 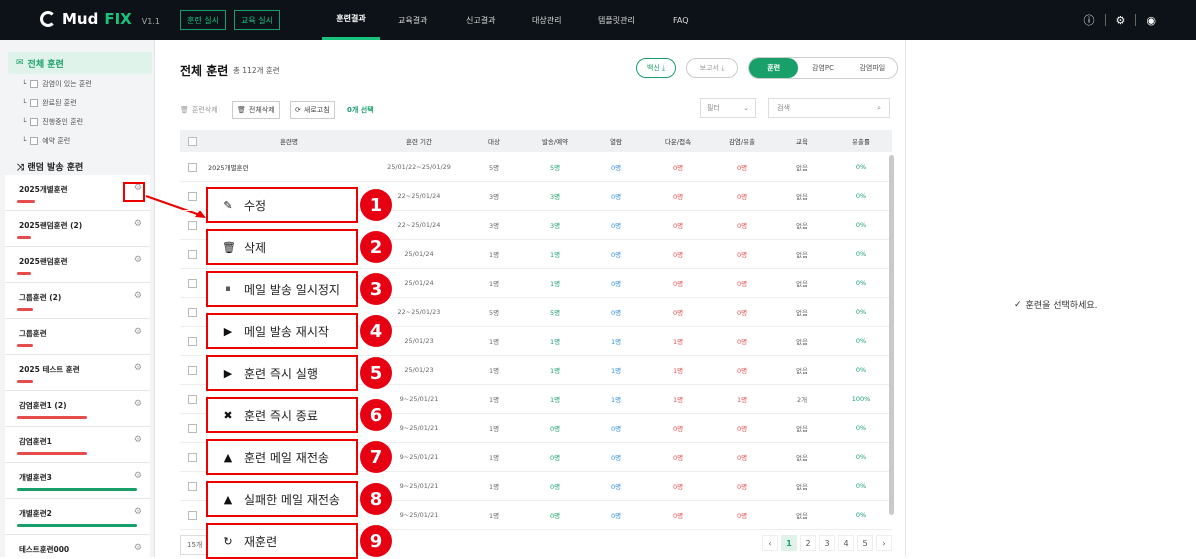 What do you see at coordinates (536, 167) in the screenshot?
I see `table-row: 2025개별훈련 25/01/22~25/01/29 5명 5명 0명 0명 0명 없음 0%` at bounding box center [536, 167].